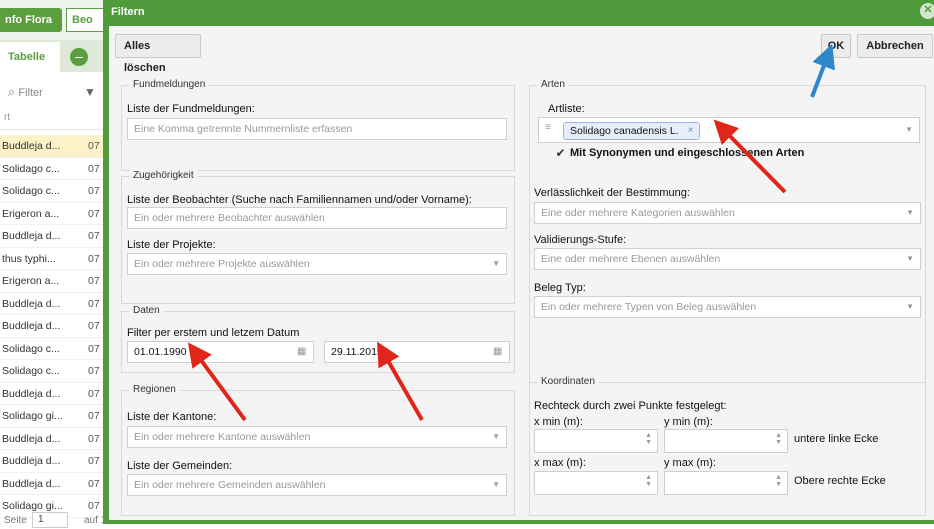  What do you see at coordinates (596, 441) in the screenshot?
I see `xmin-input: ▲ ▼` at bounding box center [596, 441].